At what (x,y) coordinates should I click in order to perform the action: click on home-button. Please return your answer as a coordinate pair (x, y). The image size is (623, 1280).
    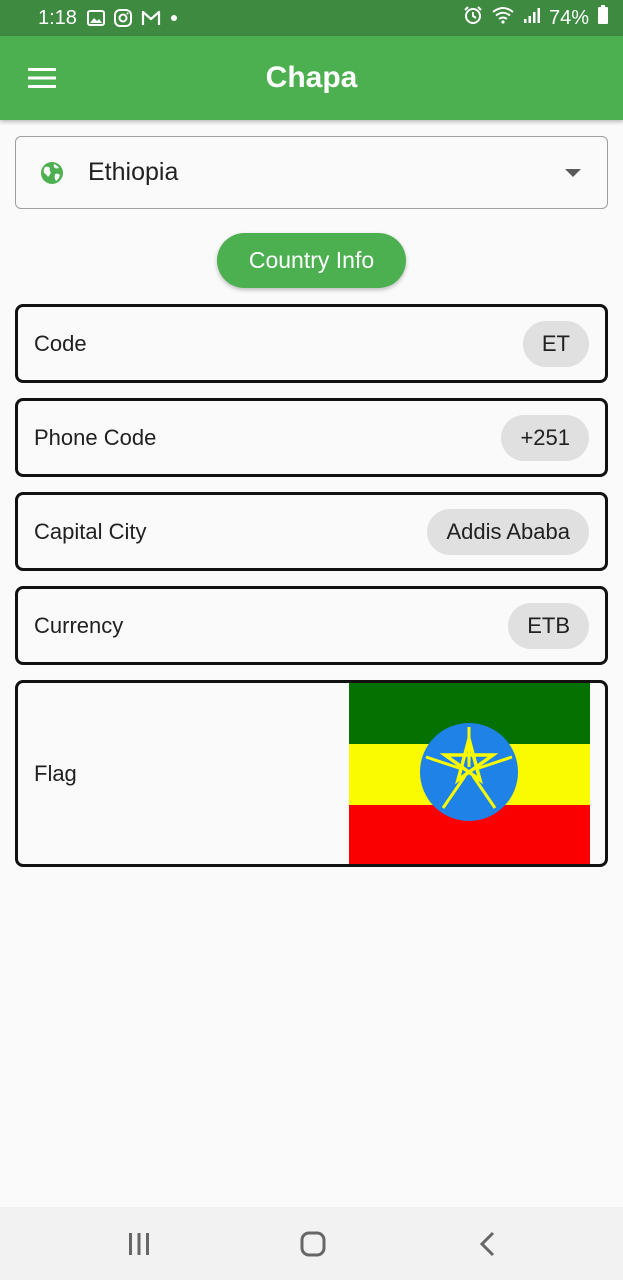
    Looking at the image, I should click on (313, 1244).